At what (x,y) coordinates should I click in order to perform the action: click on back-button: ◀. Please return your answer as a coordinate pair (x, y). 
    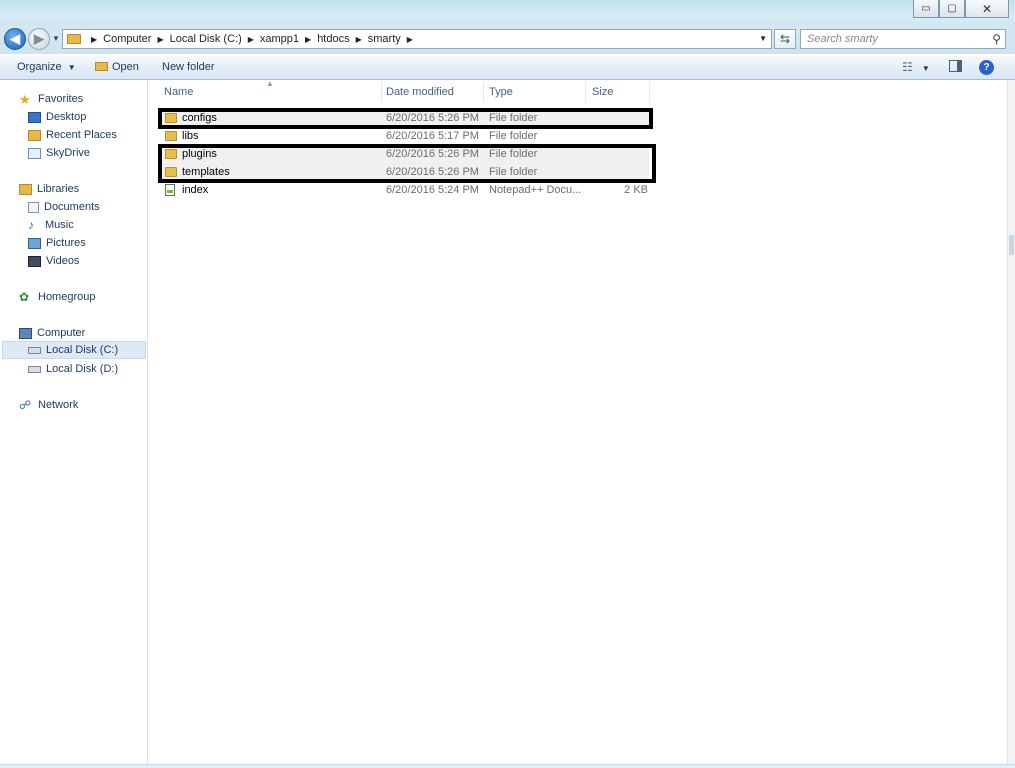
    Looking at the image, I should click on (15, 39).